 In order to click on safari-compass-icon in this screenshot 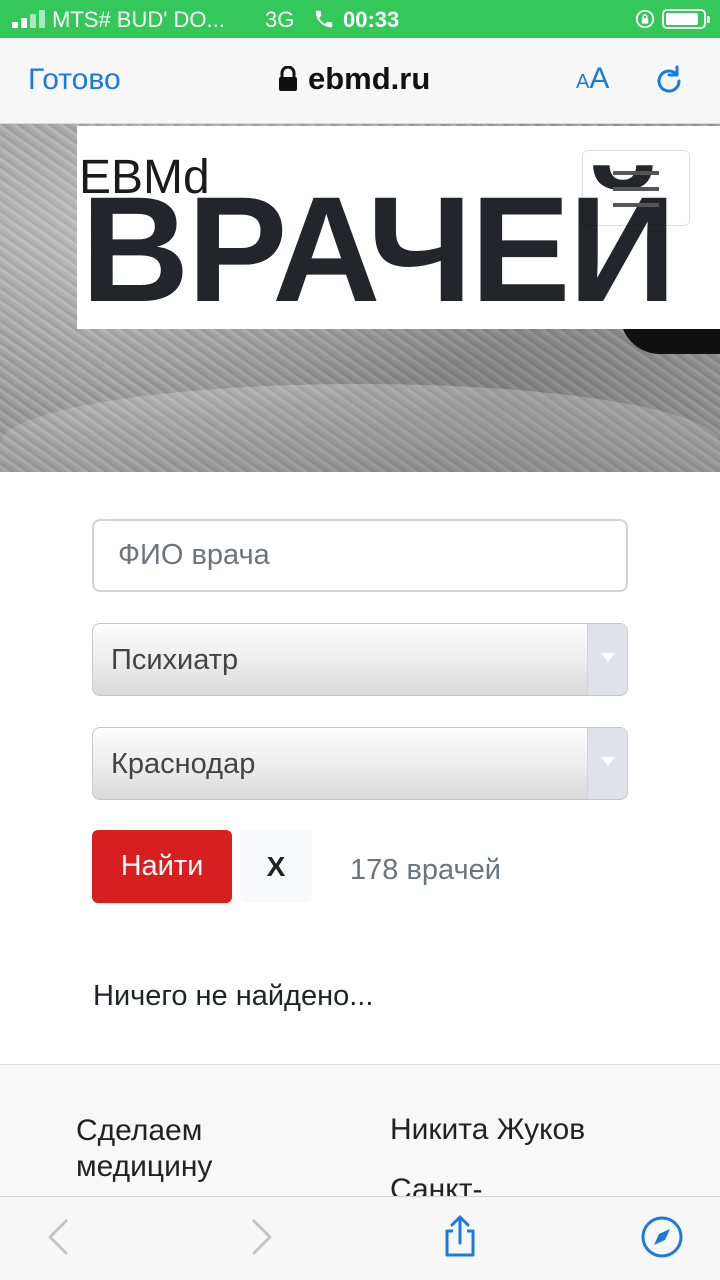, I will do `click(662, 1237)`.